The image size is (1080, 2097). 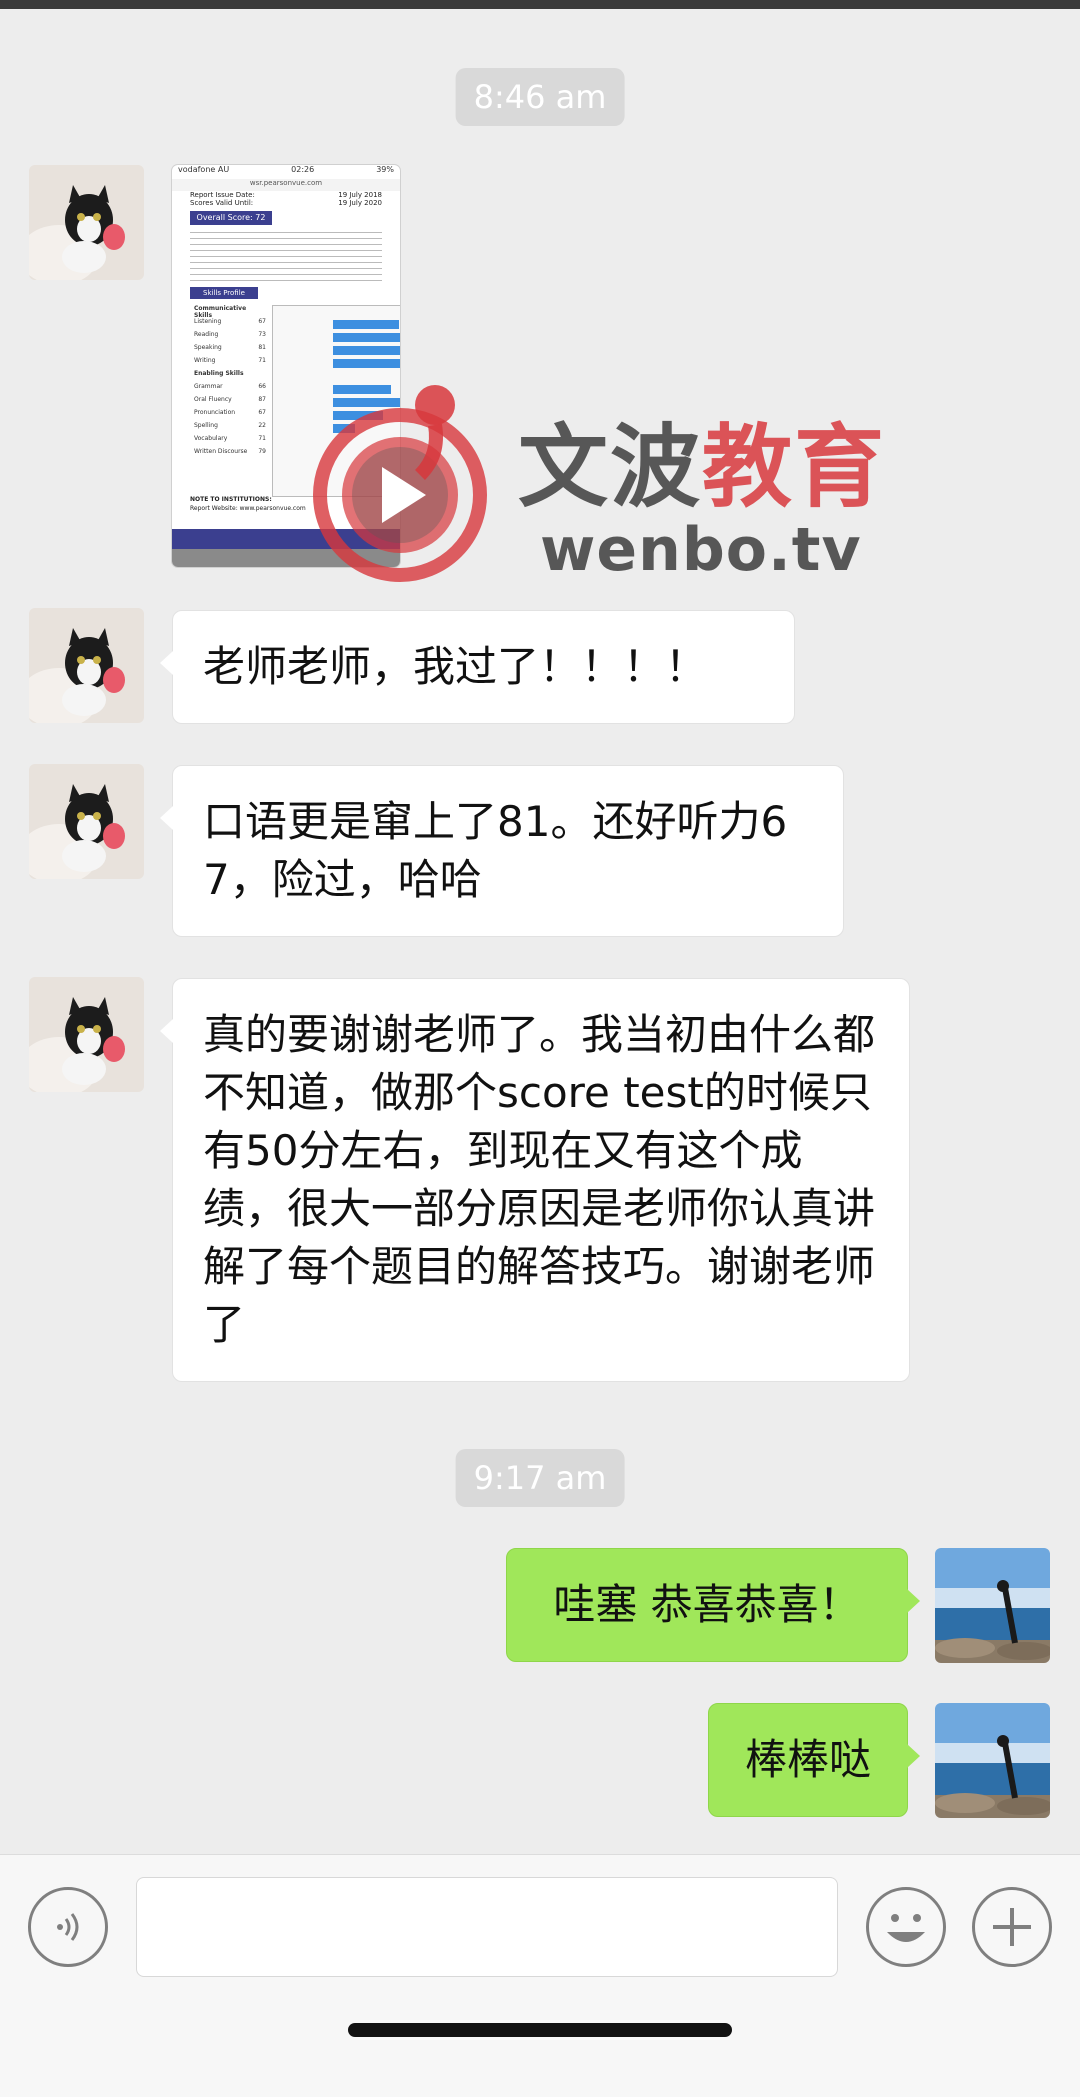 What do you see at coordinates (487, 1927) in the screenshot?
I see `message-input` at bounding box center [487, 1927].